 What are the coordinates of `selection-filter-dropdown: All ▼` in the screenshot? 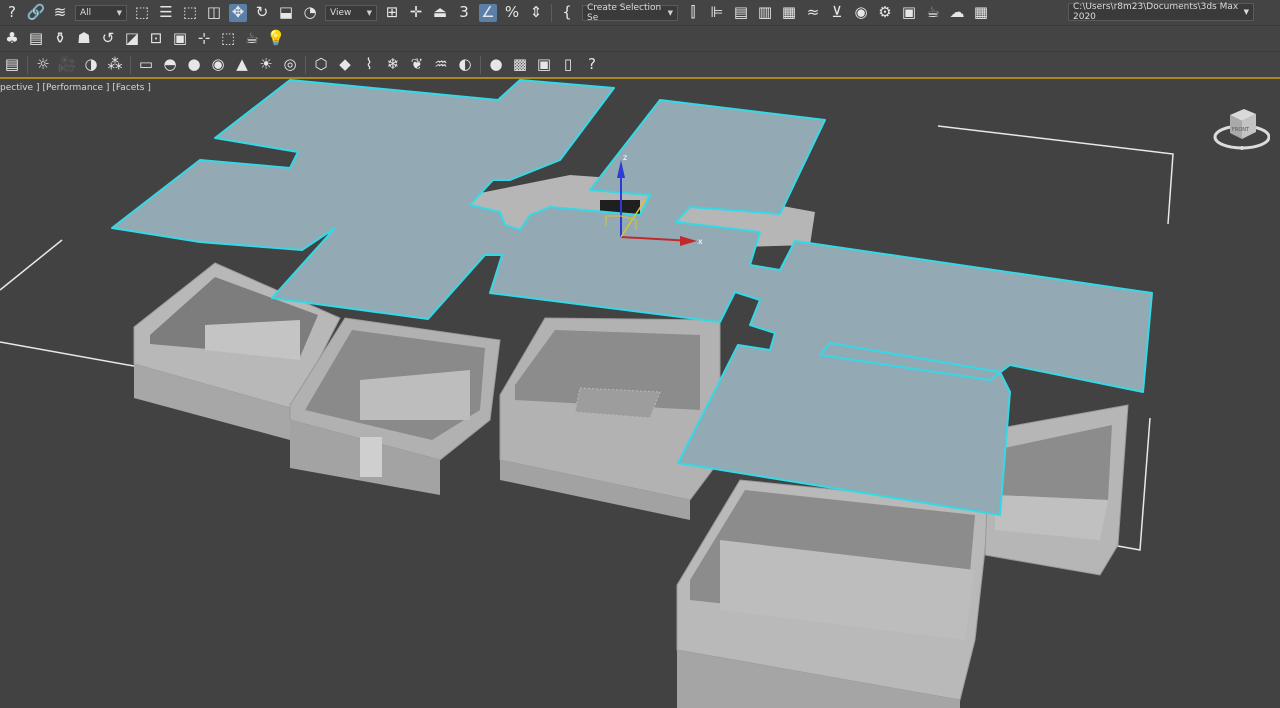 It's located at (101, 12).